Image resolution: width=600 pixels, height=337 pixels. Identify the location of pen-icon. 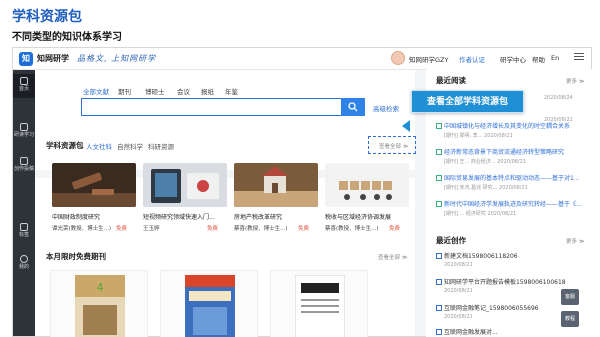
(24, 161).